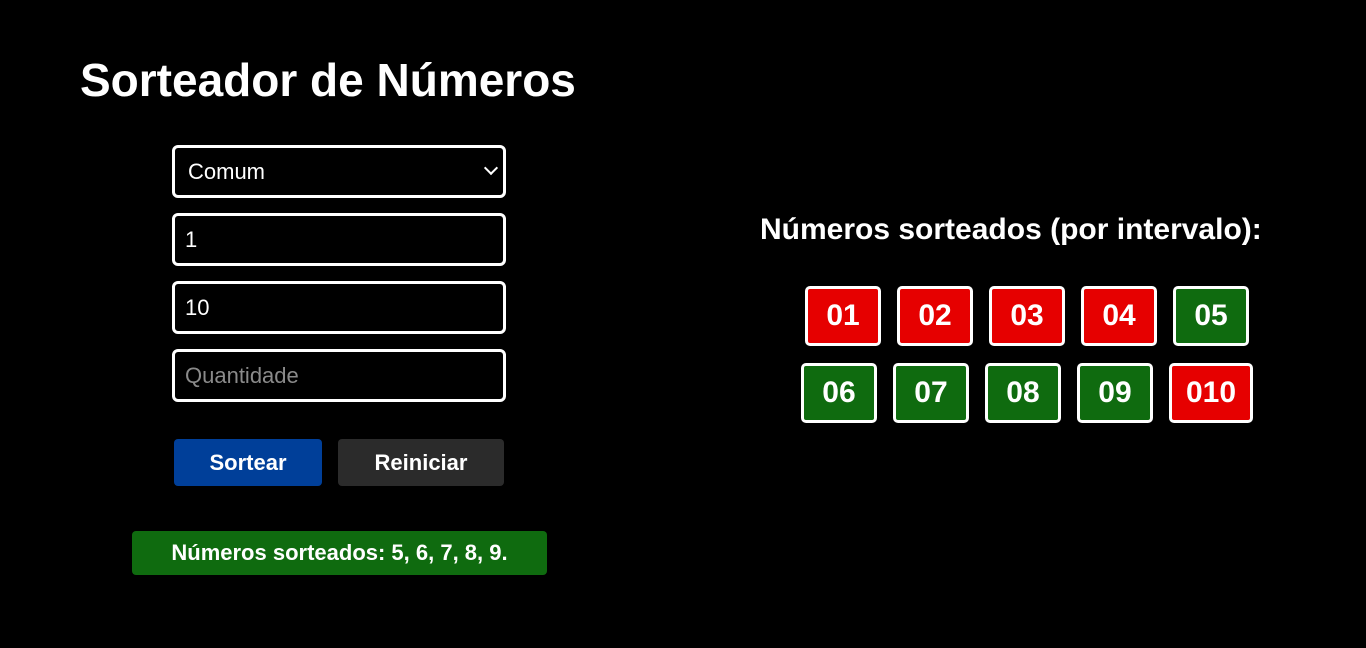 The height and width of the screenshot is (648, 1366). Describe the element at coordinates (1211, 393) in the screenshot. I see `number-cell: 010` at that location.